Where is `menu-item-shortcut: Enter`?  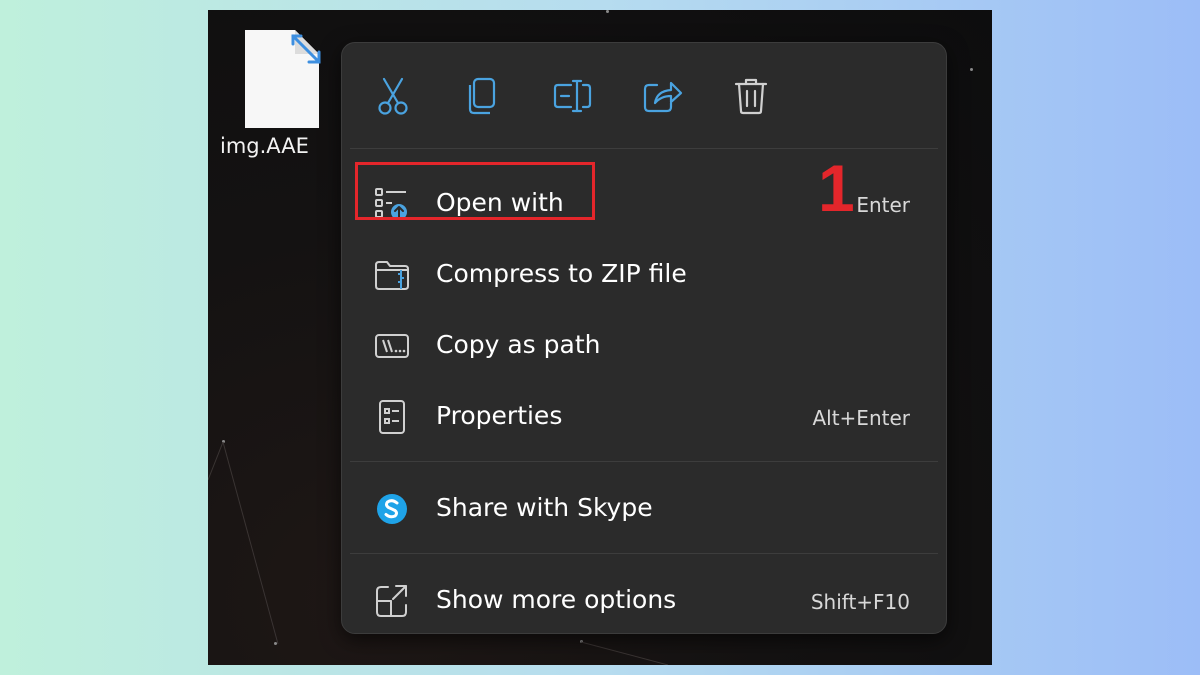 menu-item-shortcut: Enter is located at coordinates (883, 205).